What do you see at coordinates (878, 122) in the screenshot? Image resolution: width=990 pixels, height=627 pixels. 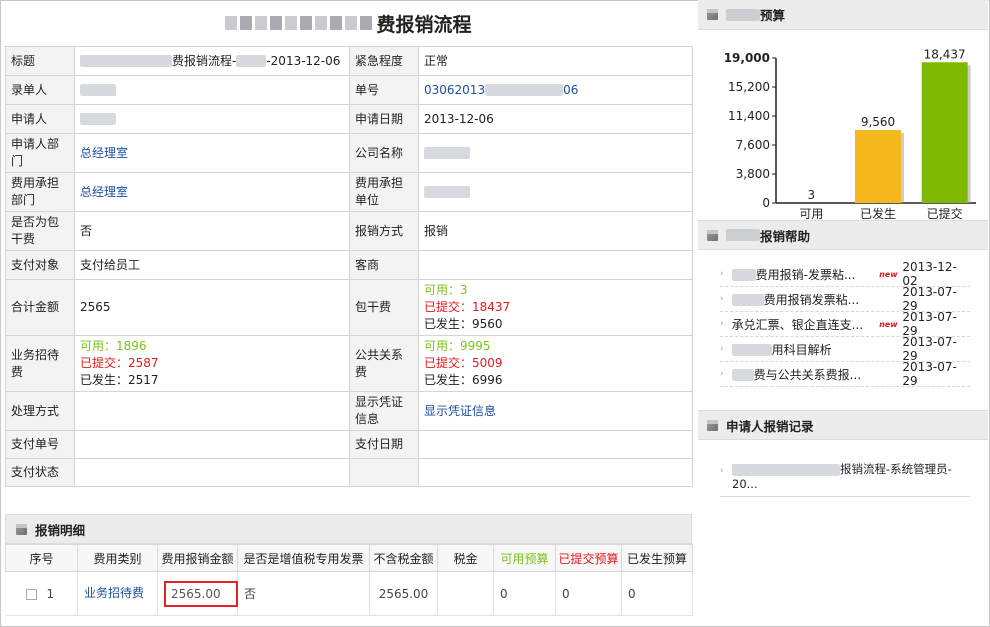 I see `data-label: 9,560` at bounding box center [878, 122].